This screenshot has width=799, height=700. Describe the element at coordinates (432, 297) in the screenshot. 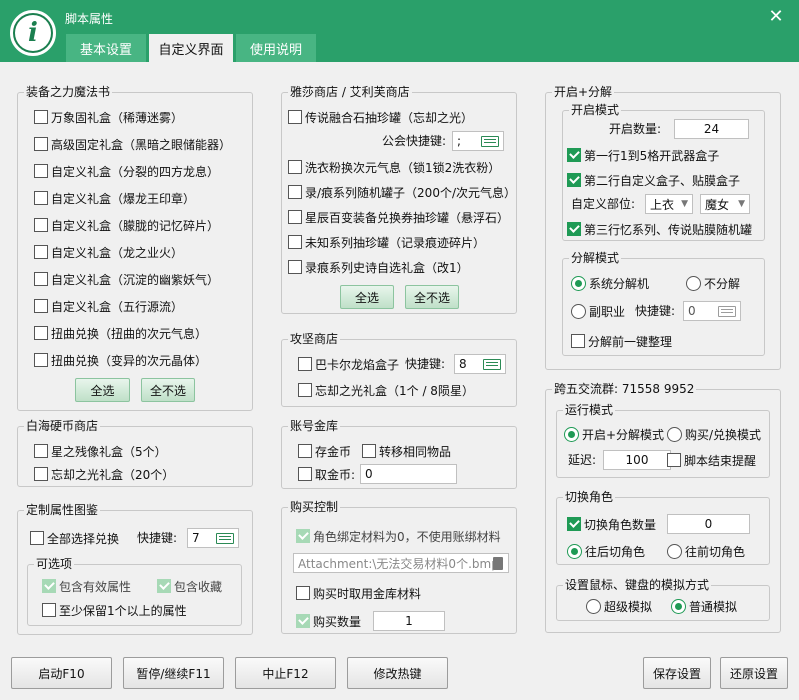

I see `sasha-select-none-button: 全不选` at that location.